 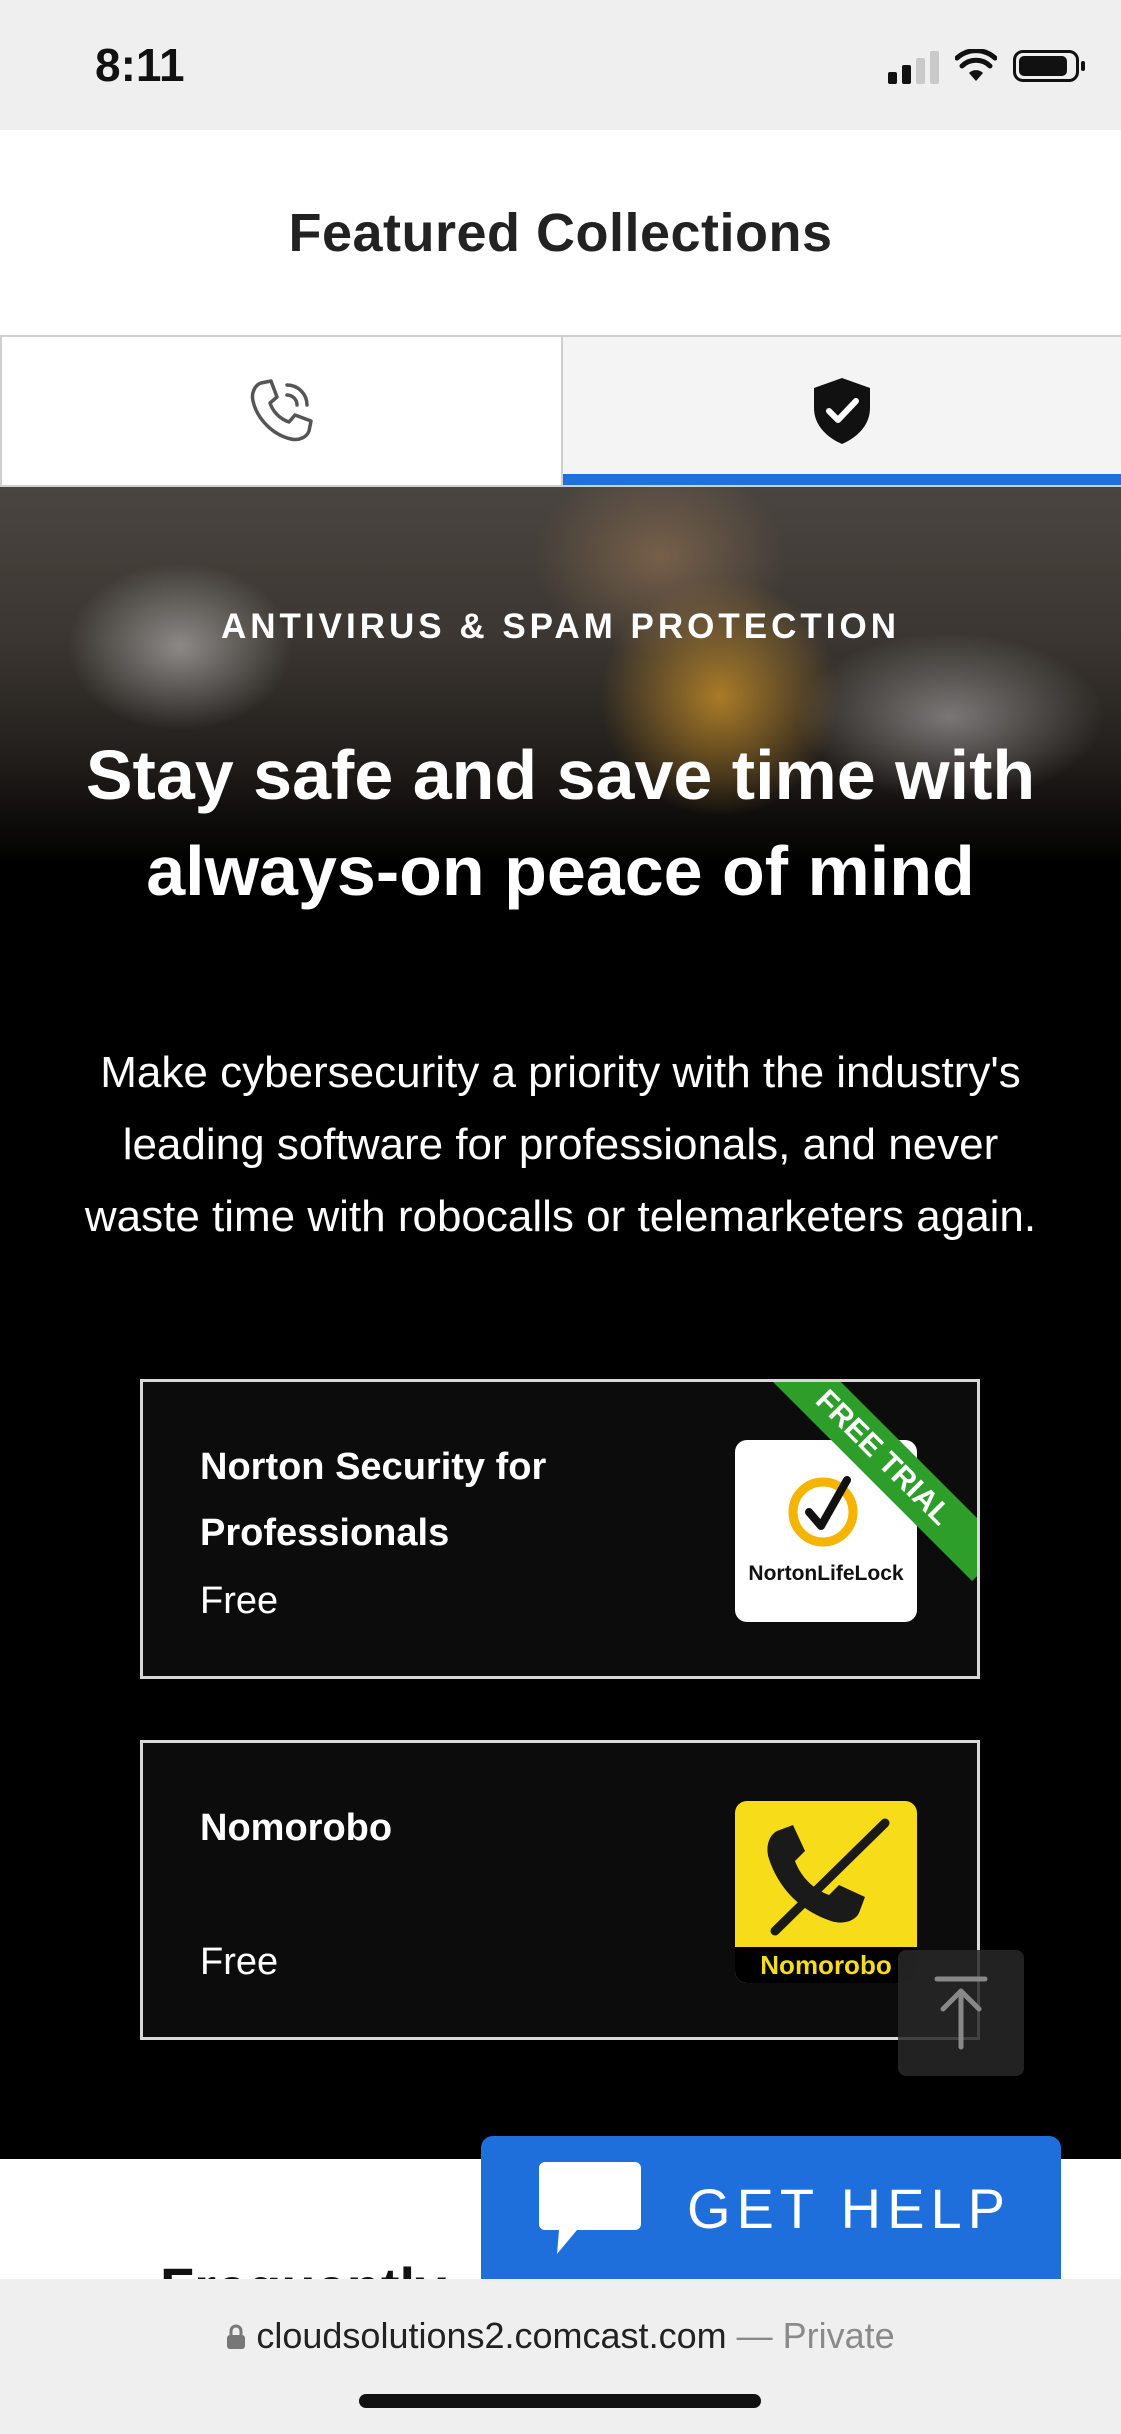 What do you see at coordinates (560, 626) in the screenshot?
I see `hero-eyebrow: ANTIVIRUS & SPAM PROTECTION` at bounding box center [560, 626].